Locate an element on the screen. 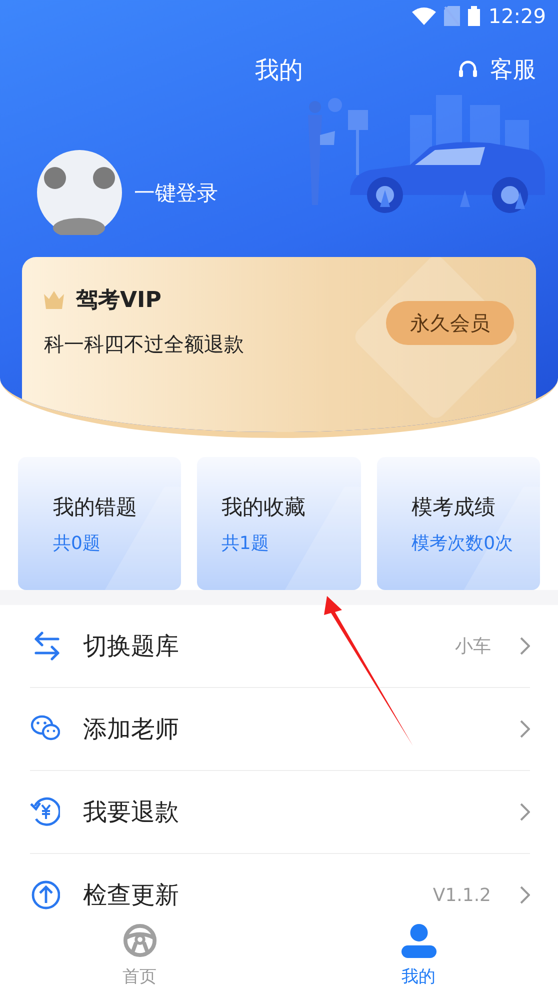 The height and width of the screenshot is (992, 558). menu-label: 检查更新 is located at coordinates (131, 895).